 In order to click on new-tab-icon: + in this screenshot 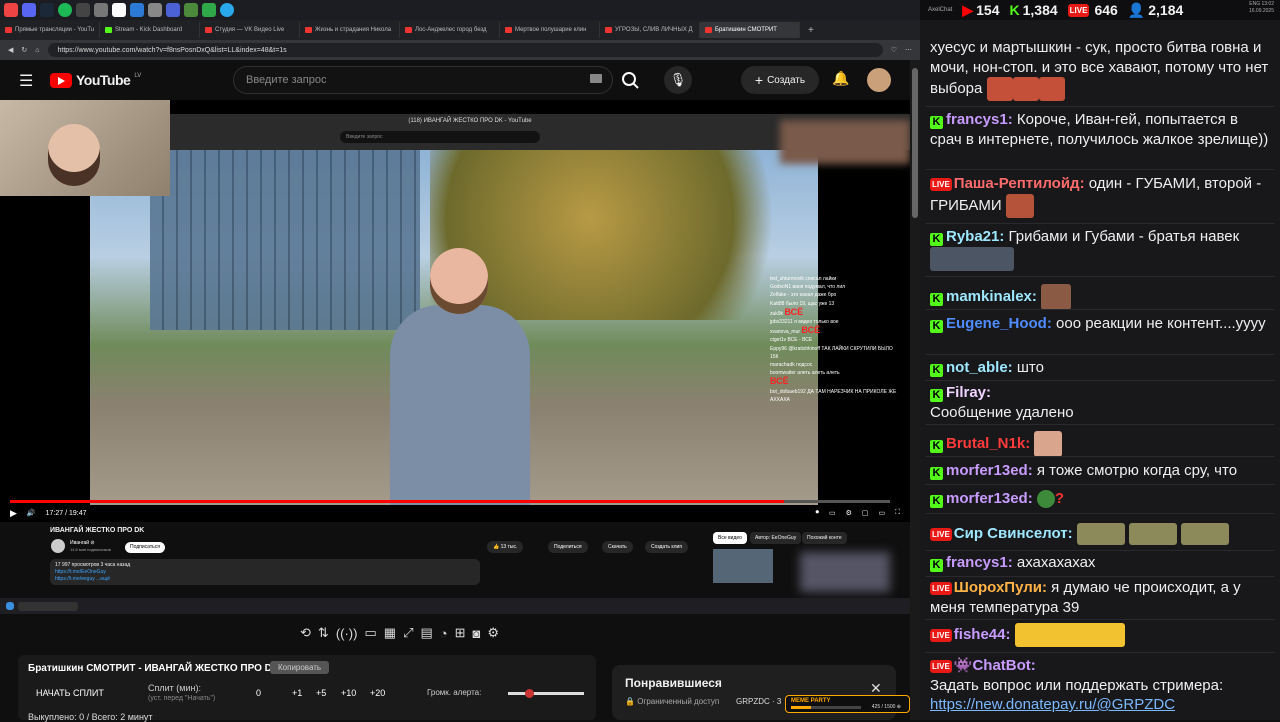, I will do `click(811, 30)`.